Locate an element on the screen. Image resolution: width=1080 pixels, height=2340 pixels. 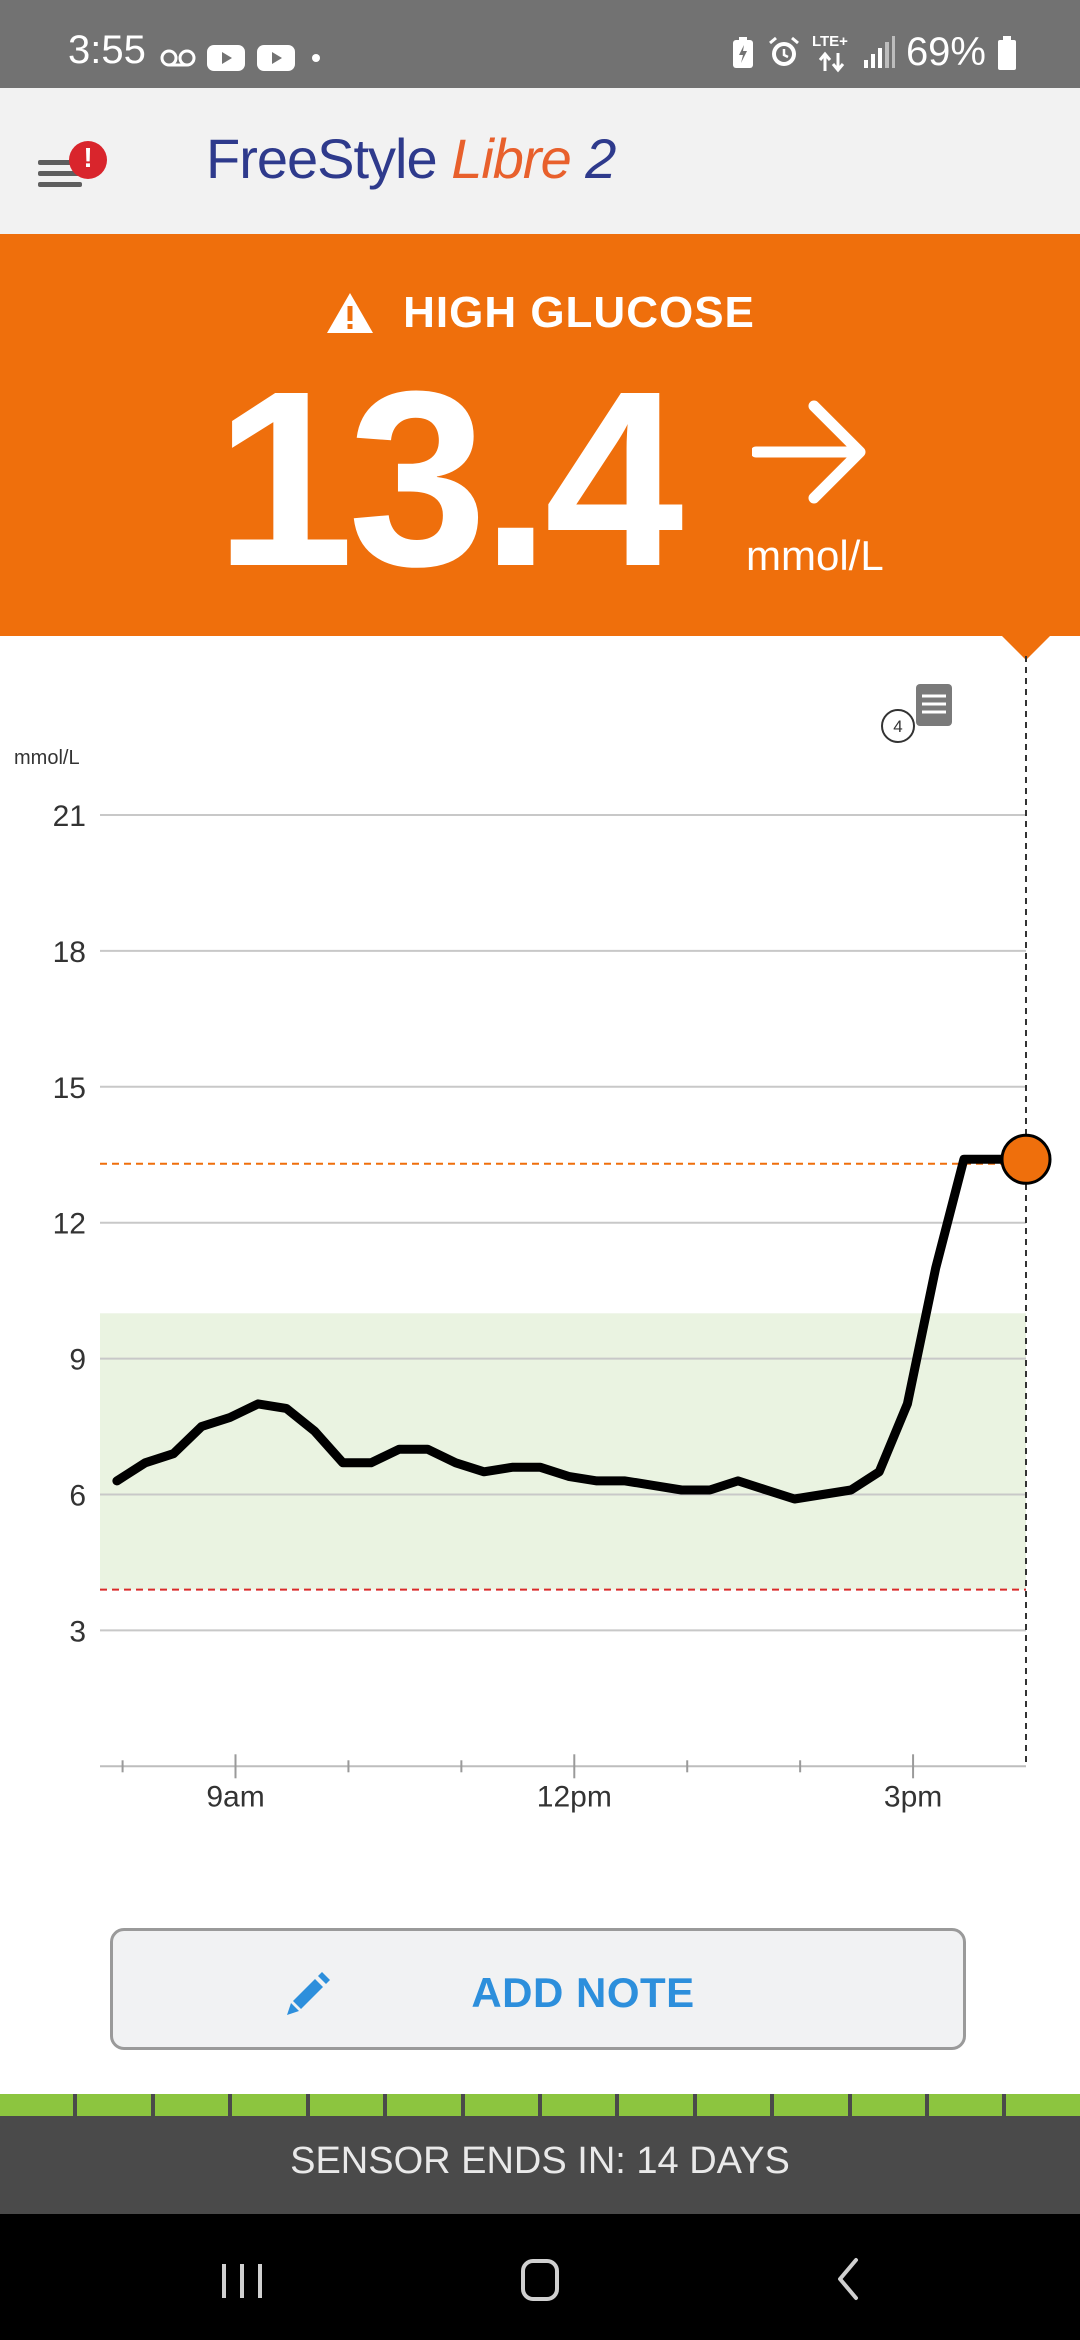
y-tick-label: 3 is located at coordinates (77, 1631).